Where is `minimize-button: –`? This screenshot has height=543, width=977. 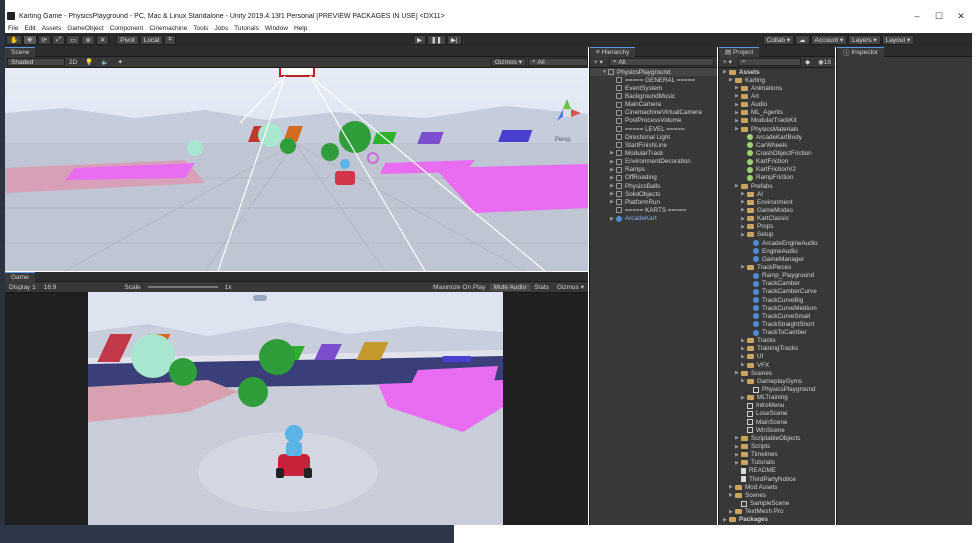 minimize-button: – is located at coordinates (917, 16).